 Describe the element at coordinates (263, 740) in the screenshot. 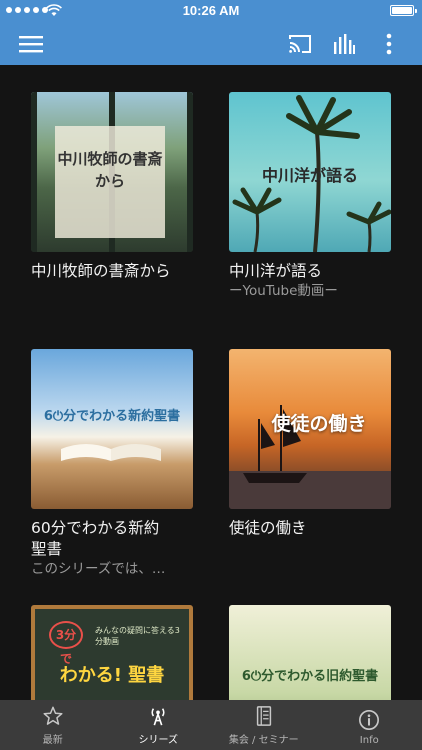

I see `tab-label: 集会 / セミナー` at that location.